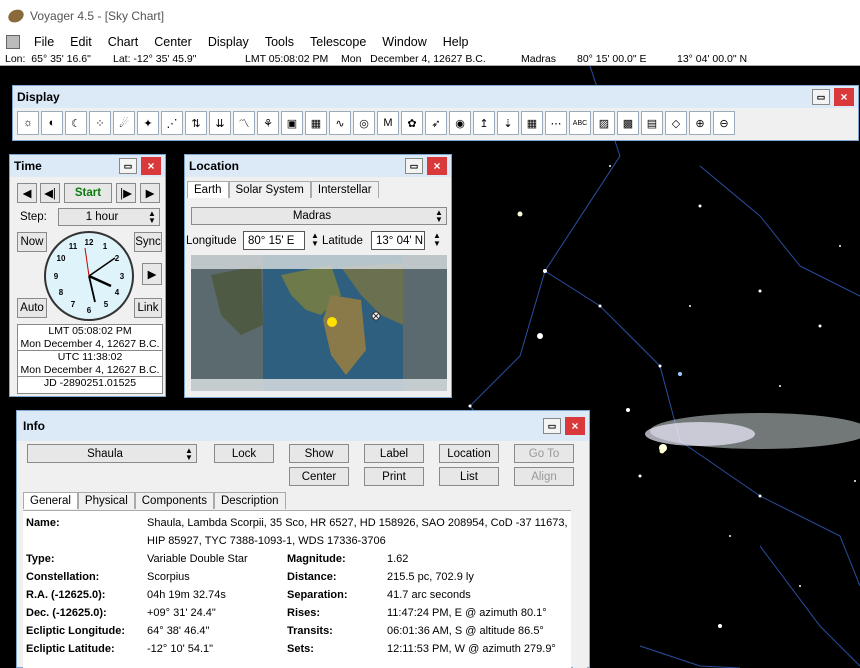 Image resolution: width=860 pixels, height=668 pixels. I want to click on lock-button: Lock, so click(244, 453).